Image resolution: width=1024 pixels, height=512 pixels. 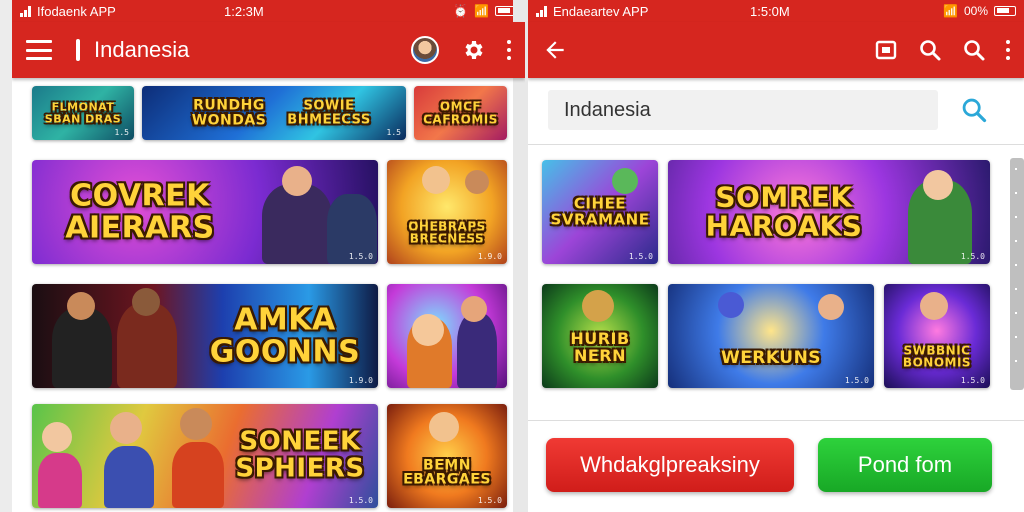 What do you see at coordinates (268, 50) in the screenshot?
I see `app-bar: Indanesia` at bounding box center [268, 50].